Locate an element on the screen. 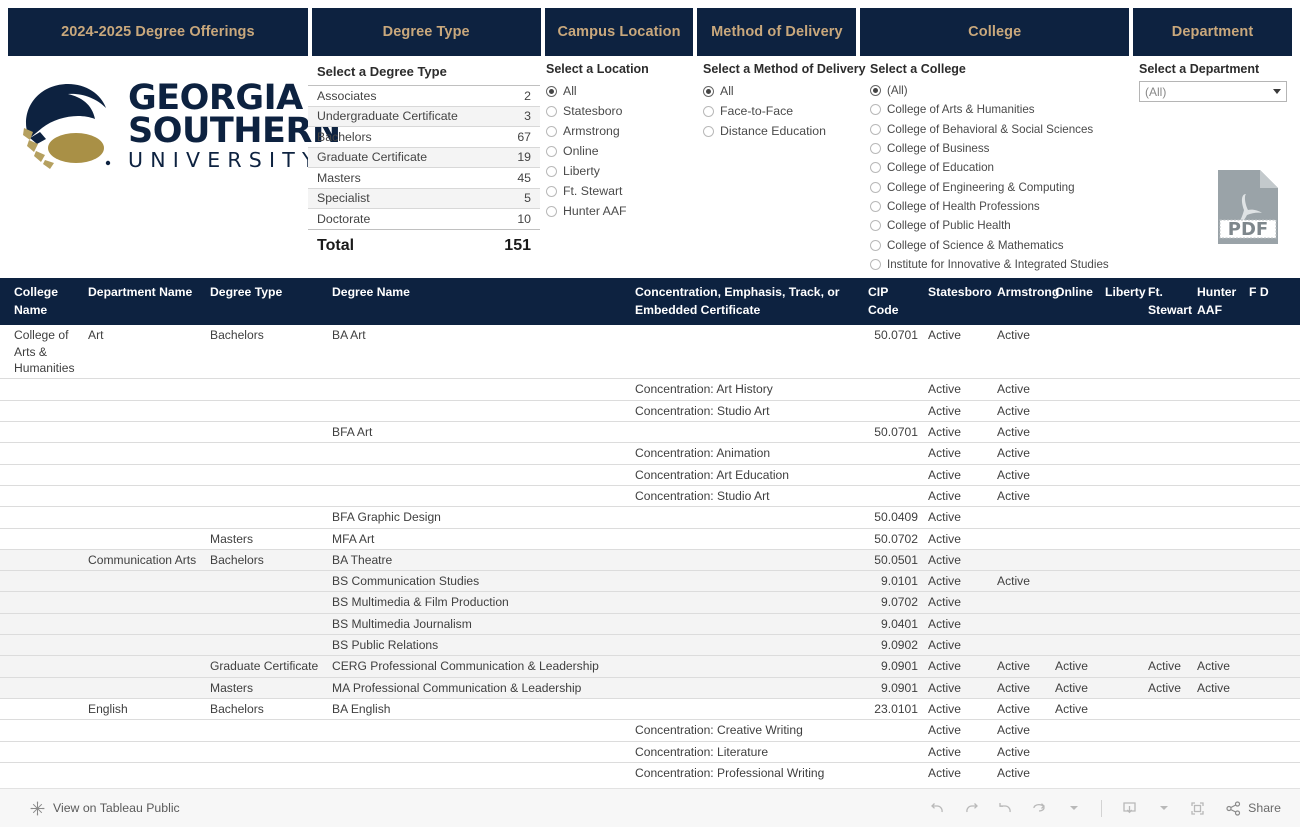 This screenshot has height=827, width=1300. column-header-truncated: F D is located at coordinates (1272, 302).